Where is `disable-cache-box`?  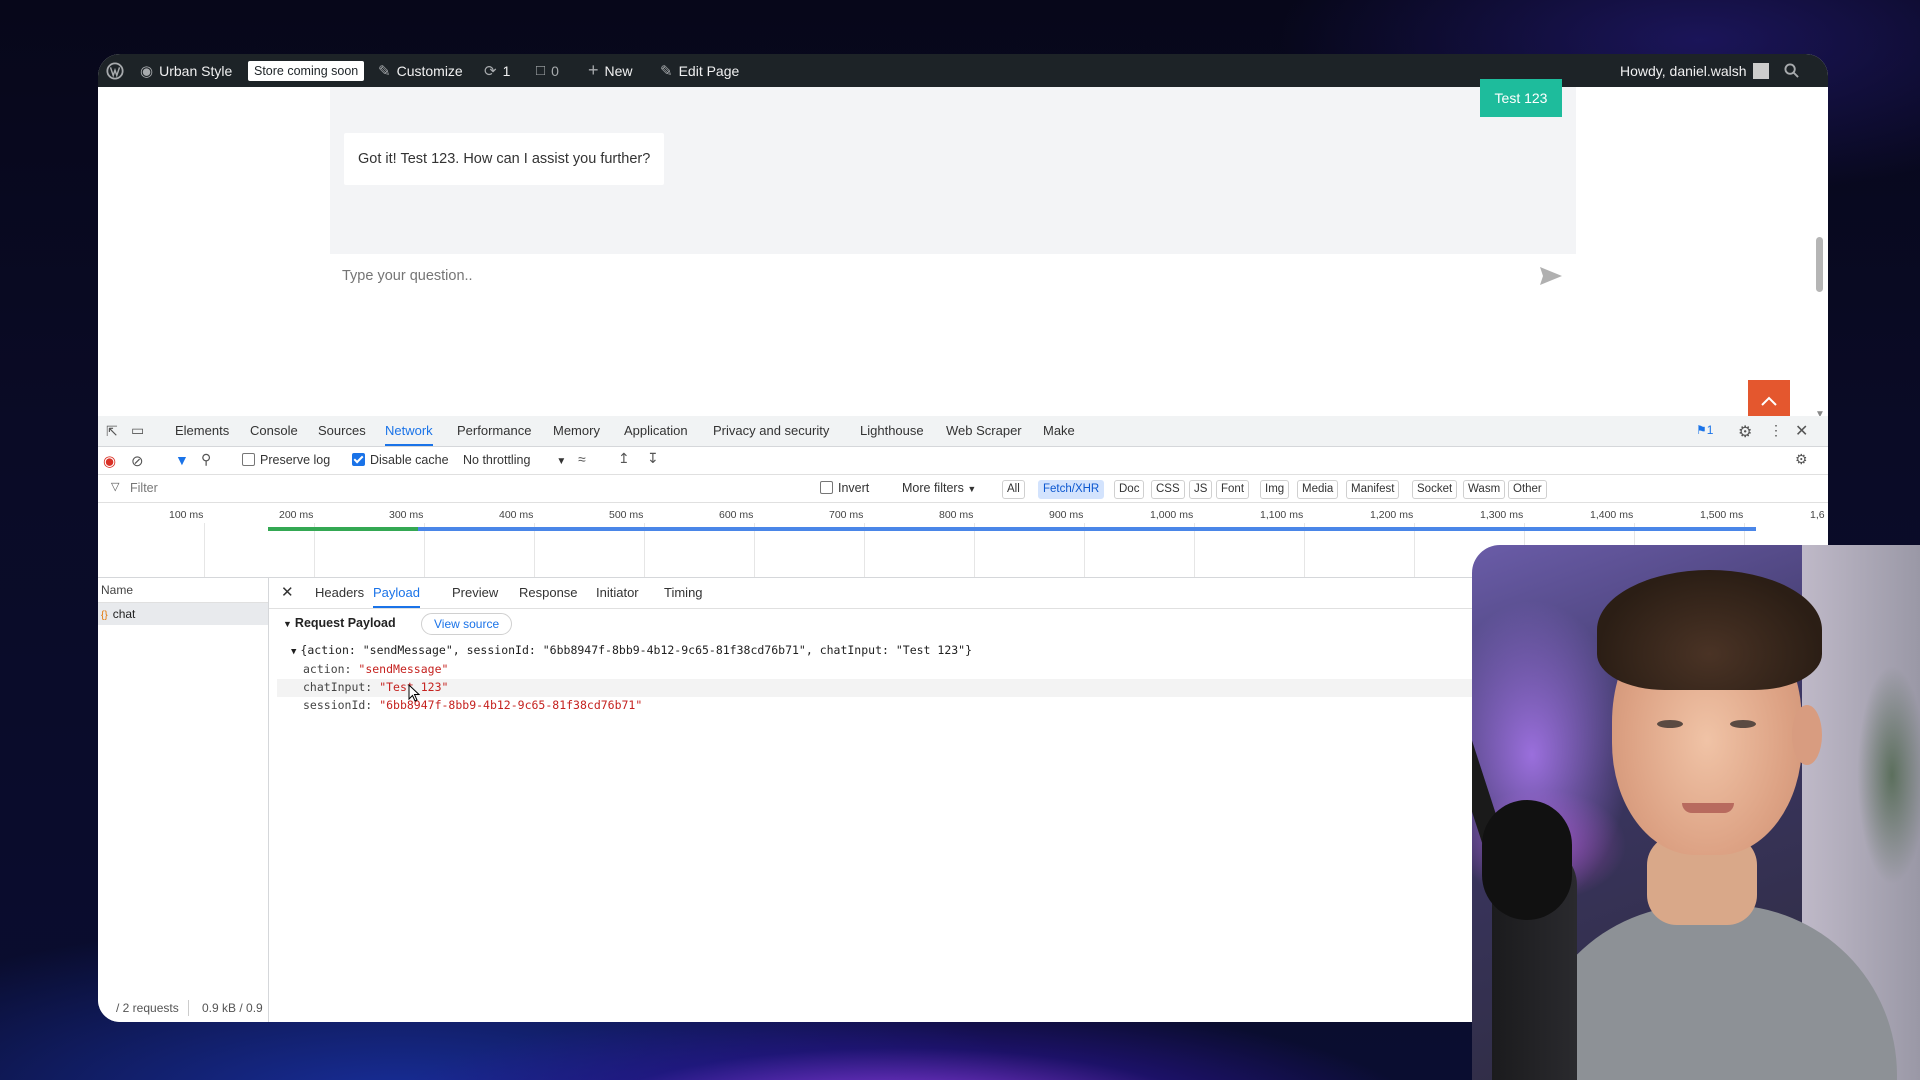
disable-cache-box is located at coordinates (358, 459).